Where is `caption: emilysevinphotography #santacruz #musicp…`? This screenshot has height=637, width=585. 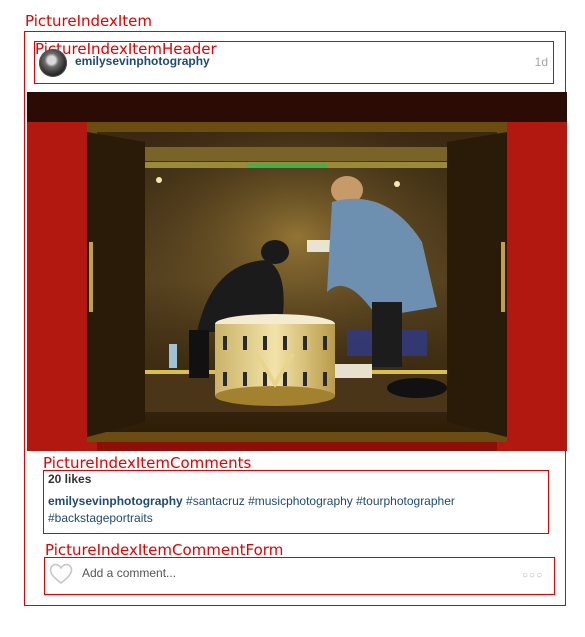 caption: emilysevinphotography #santacruz #musicp… is located at coordinates (283, 510).